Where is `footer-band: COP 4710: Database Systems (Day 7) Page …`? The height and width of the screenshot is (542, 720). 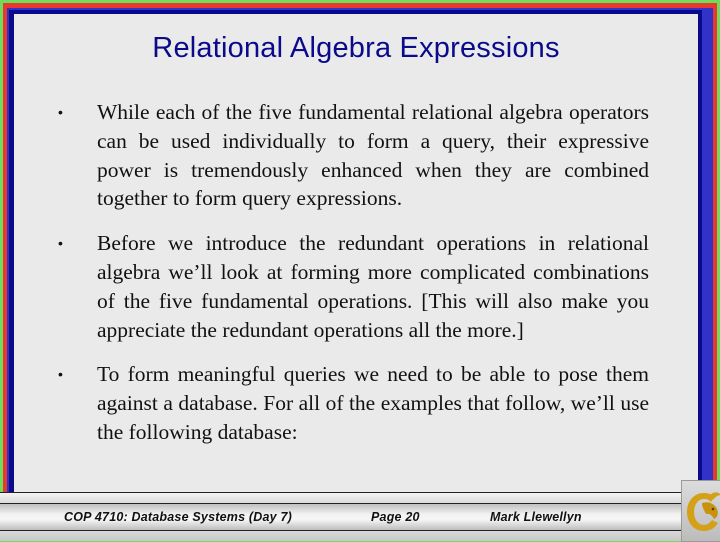
footer-band: COP 4710: Database Systems (Day 7) Page … is located at coordinates (360, 517).